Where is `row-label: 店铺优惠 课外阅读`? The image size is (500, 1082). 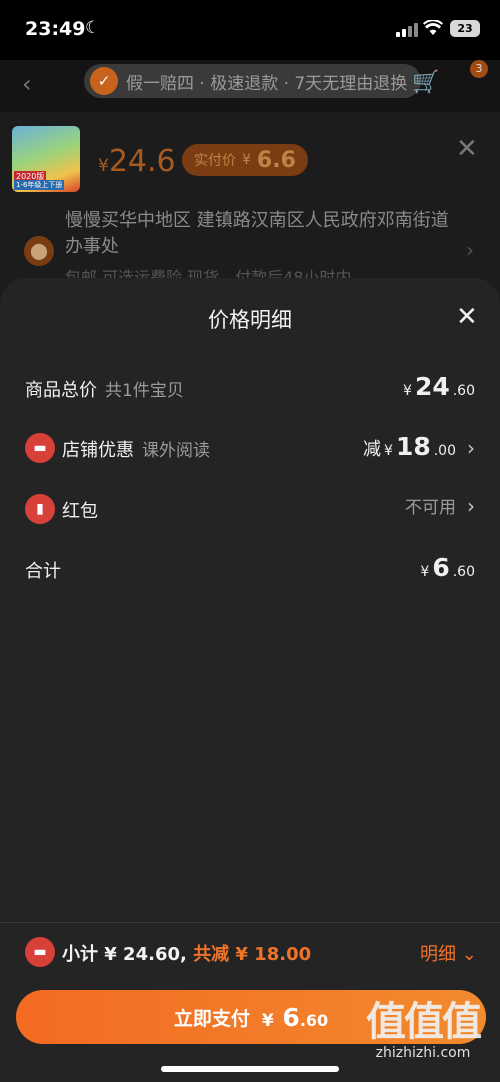 row-label: 店铺优惠 课外阅读 is located at coordinates (136, 450).